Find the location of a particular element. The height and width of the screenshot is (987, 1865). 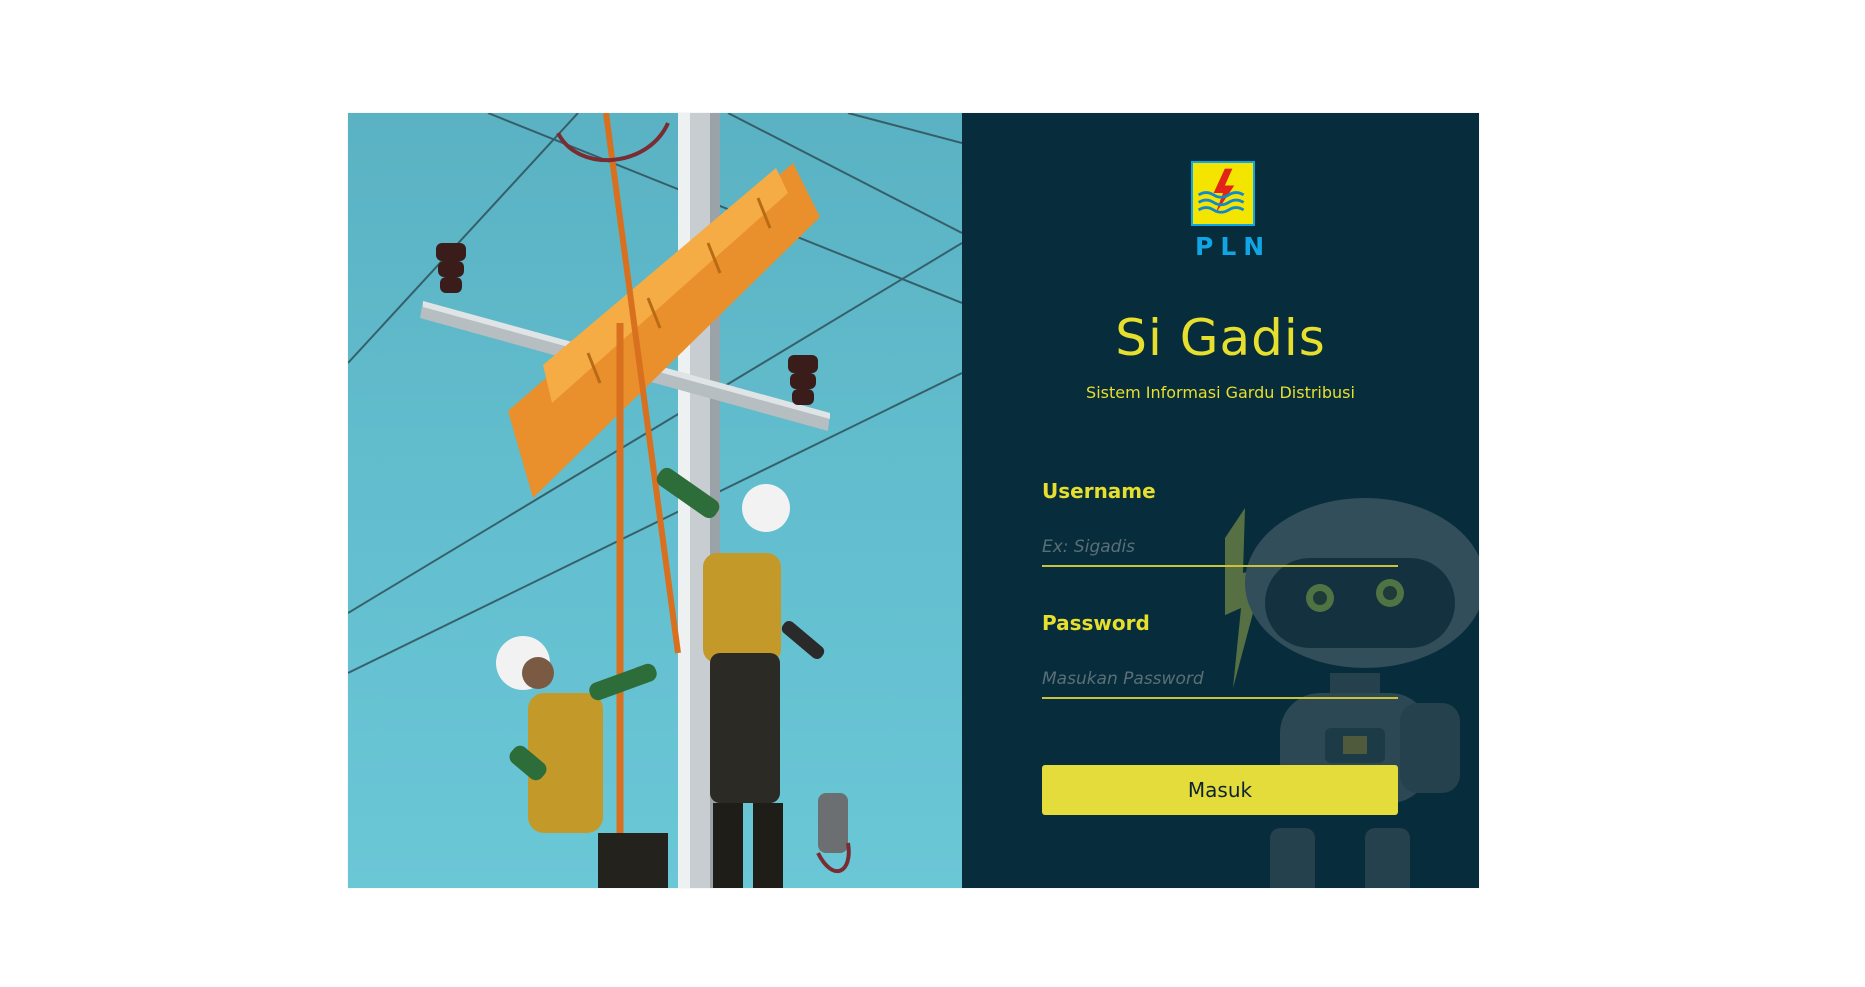

username-input is located at coordinates (1220, 548).